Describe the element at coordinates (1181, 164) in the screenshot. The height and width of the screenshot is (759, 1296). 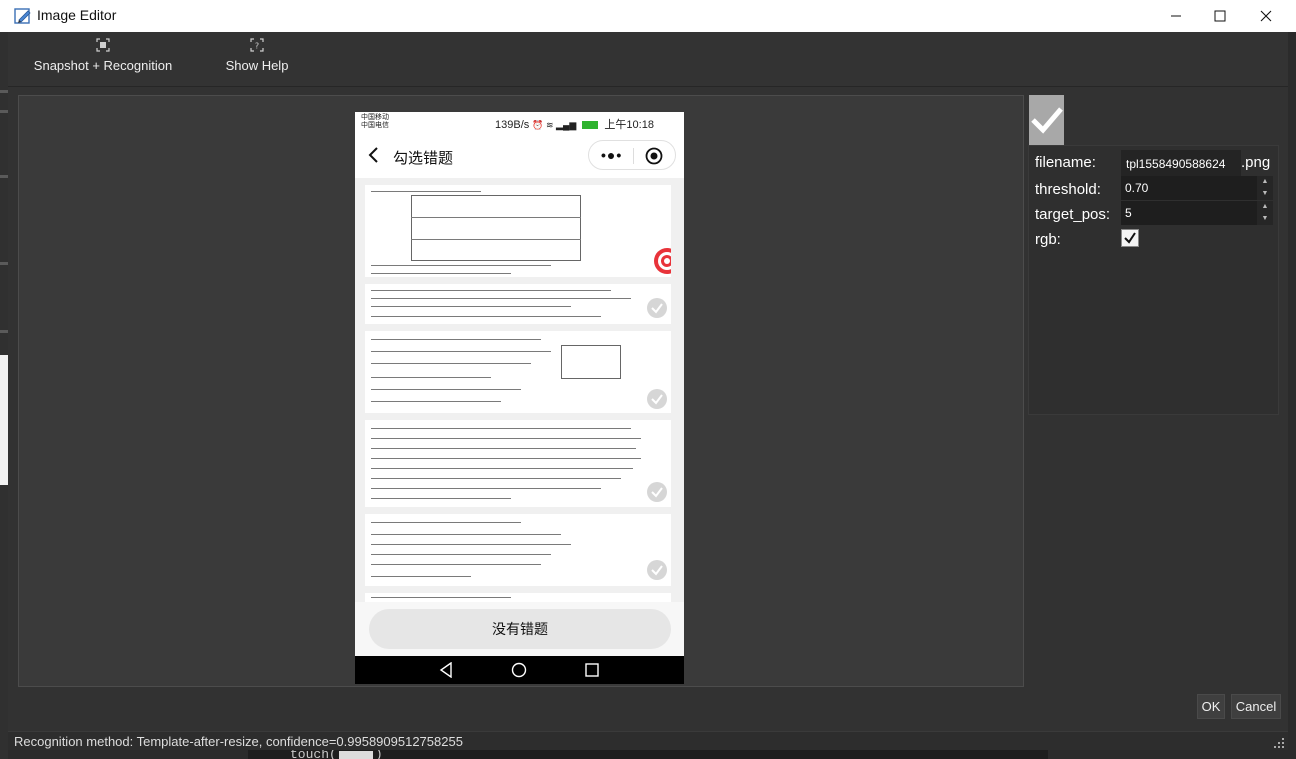
I see `filename-input: tpl1558490588624` at that location.